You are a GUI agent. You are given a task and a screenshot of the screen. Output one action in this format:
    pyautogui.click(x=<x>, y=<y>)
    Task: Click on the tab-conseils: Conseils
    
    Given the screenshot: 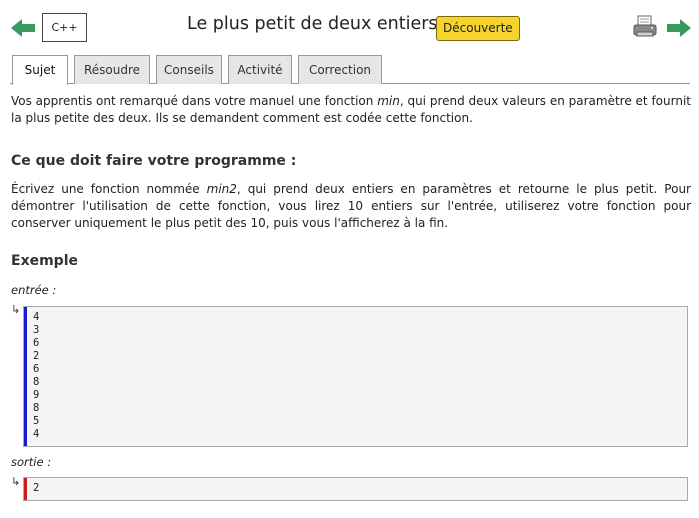 What is the action you would take?
    pyautogui.click(x=189, y=69)
    